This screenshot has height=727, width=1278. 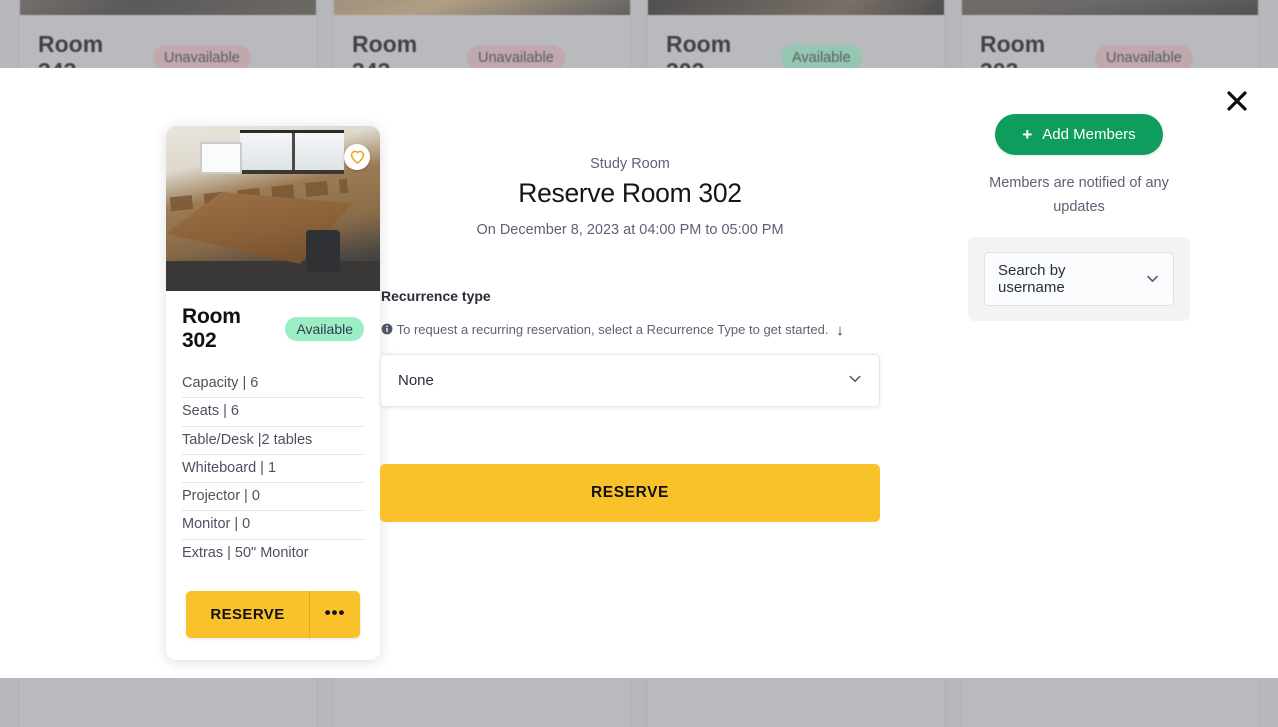 I want to click on status-badge: Available, so click(x=324, y=329).